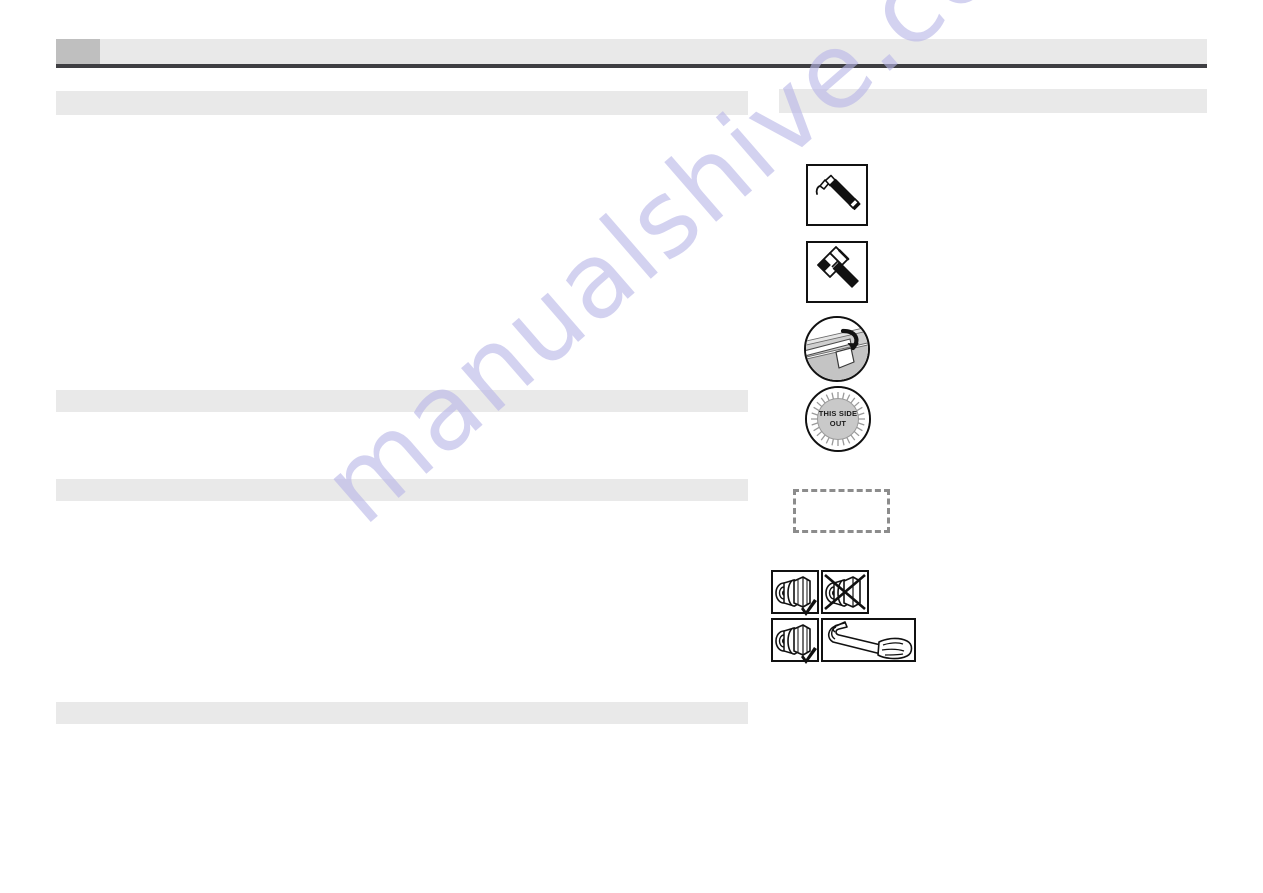 Image resolution: width=1263 pixels, height=893 pixels. What do you see at coordinates (795, 593) in the screenshot?
I see `connector-tighten-ok-1-icon` at bounding box center [795, 593].